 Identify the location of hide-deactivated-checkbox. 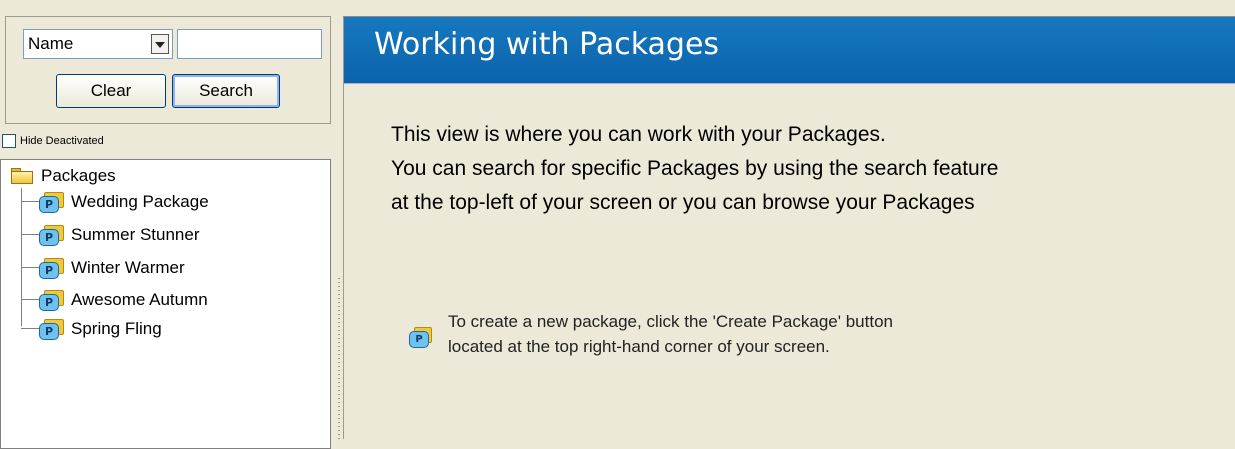
(9, 141).